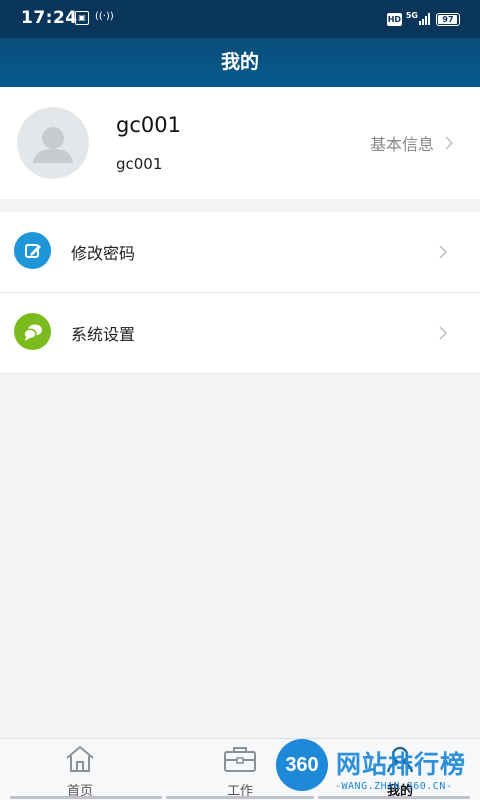  I want to click on chat-bubbles-icon, so click(32, 331).